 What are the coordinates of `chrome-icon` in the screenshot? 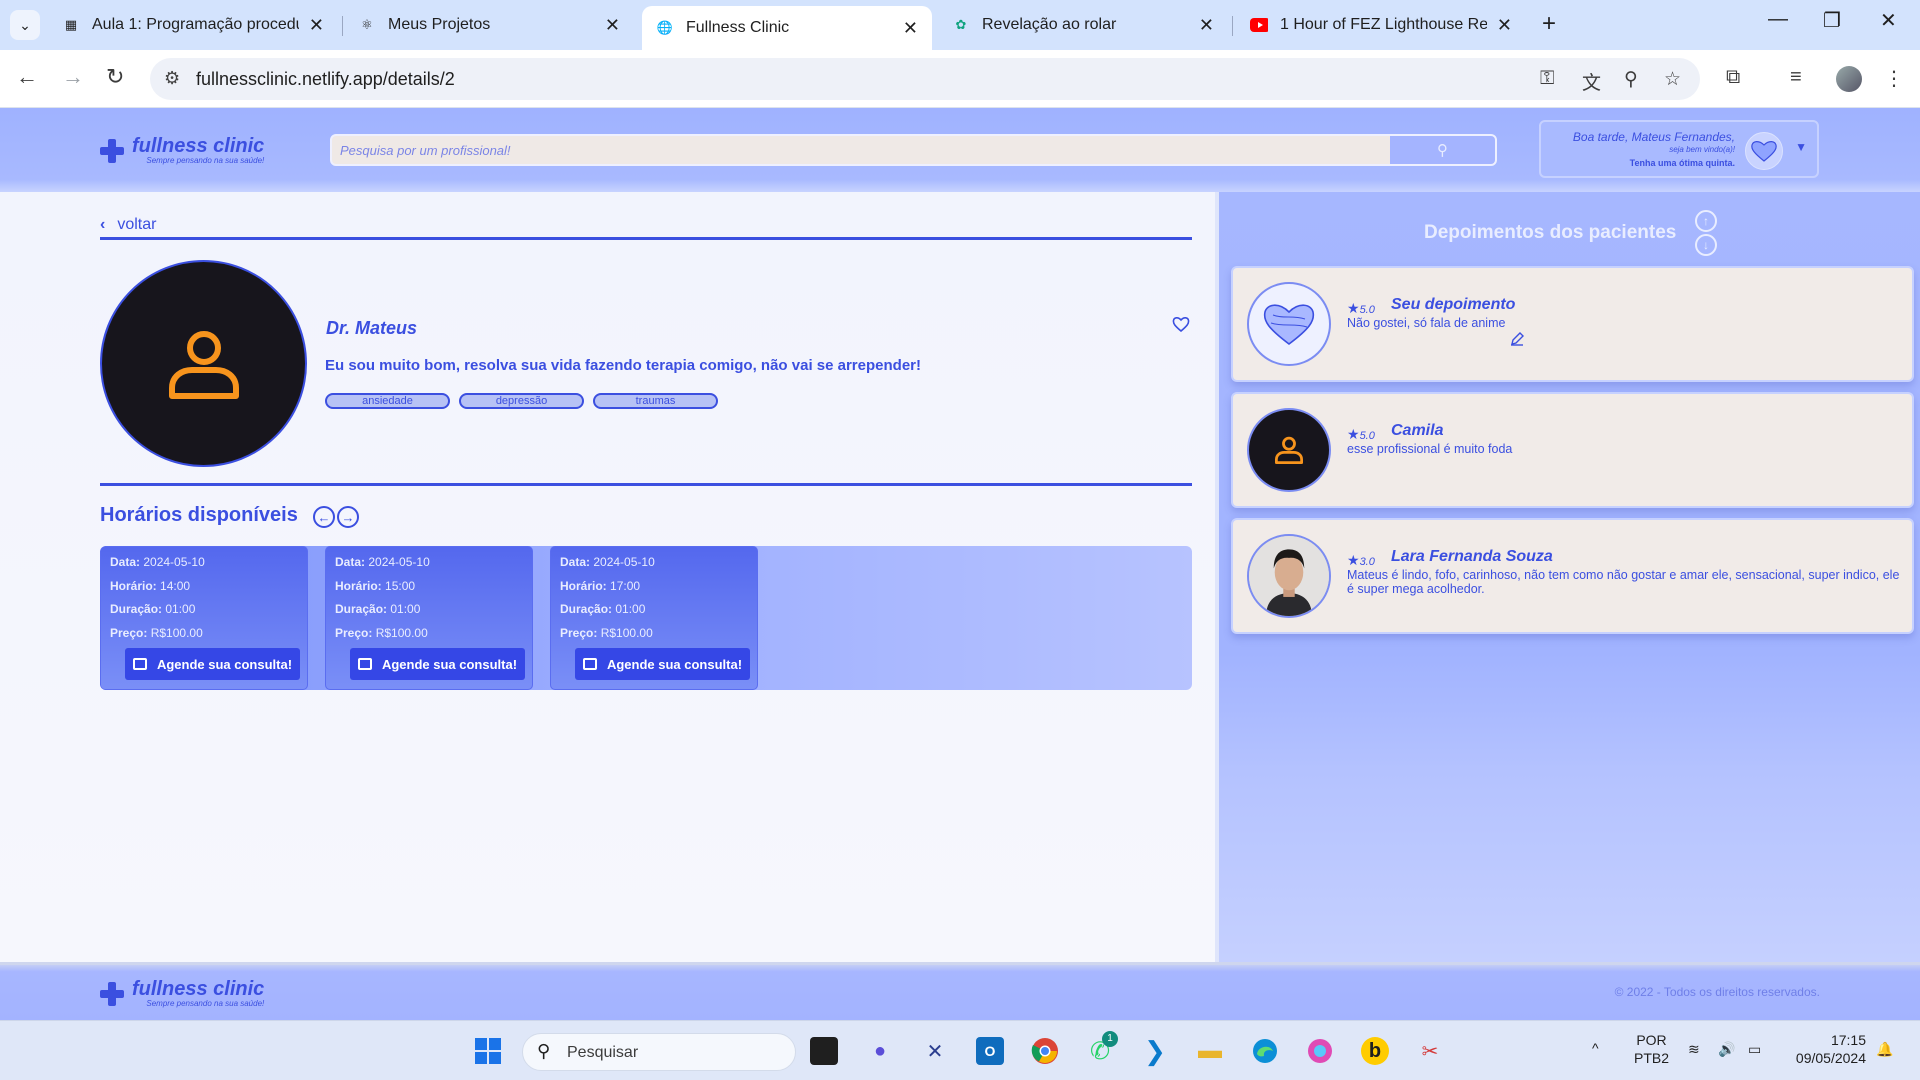 It's located at (1045, 1051).